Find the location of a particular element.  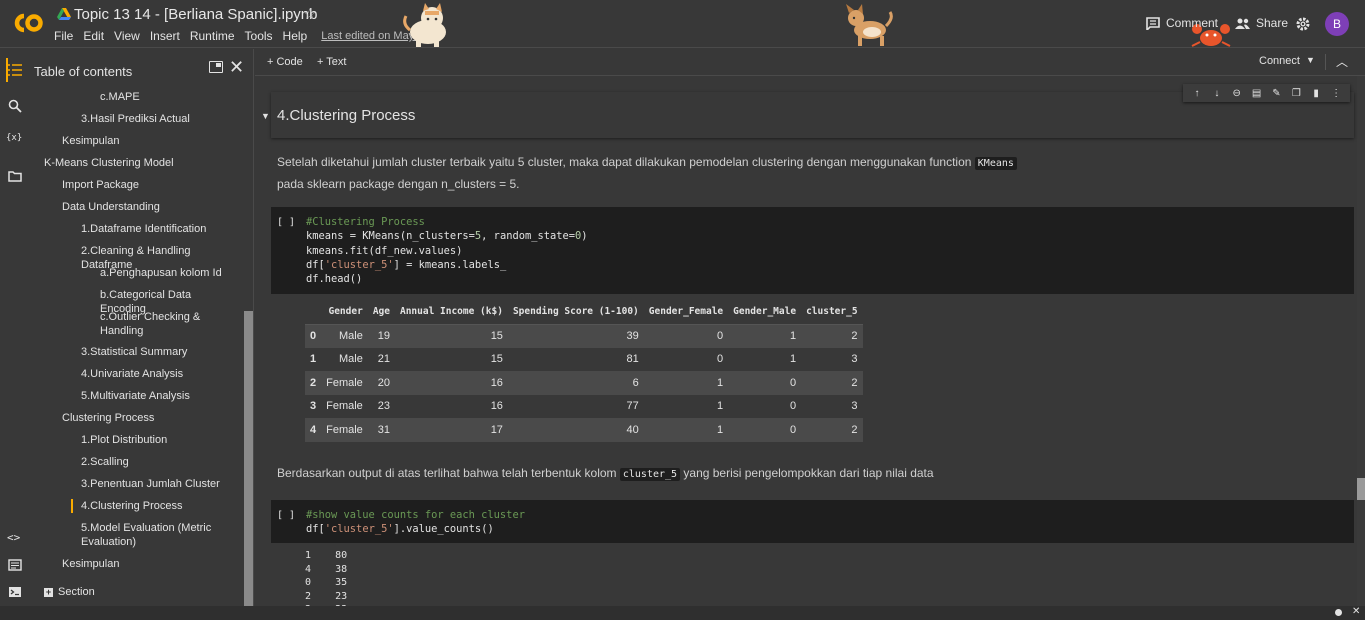

toc-item: K-Means Clustering Model is located at coordinates (124, 163).